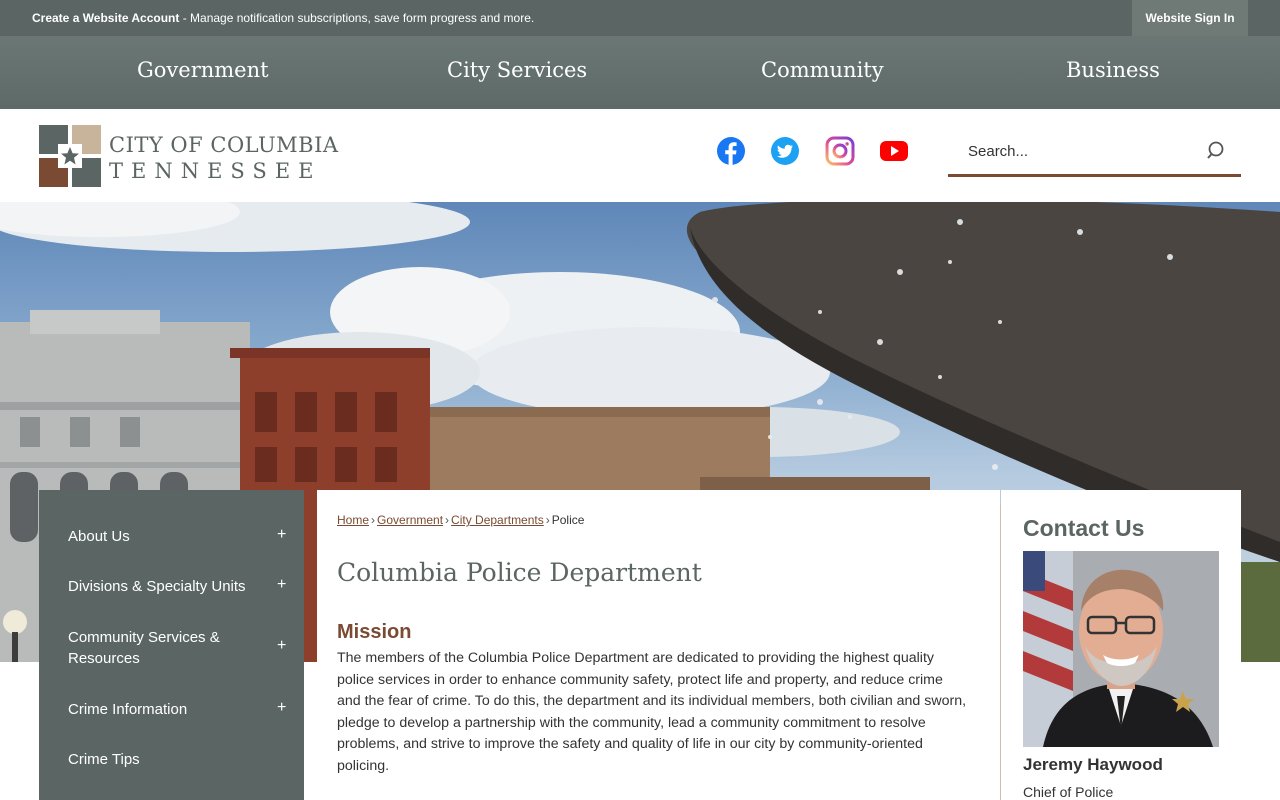  I want to click on sidebar-item-about-us: About Us +, so click(171, 536).